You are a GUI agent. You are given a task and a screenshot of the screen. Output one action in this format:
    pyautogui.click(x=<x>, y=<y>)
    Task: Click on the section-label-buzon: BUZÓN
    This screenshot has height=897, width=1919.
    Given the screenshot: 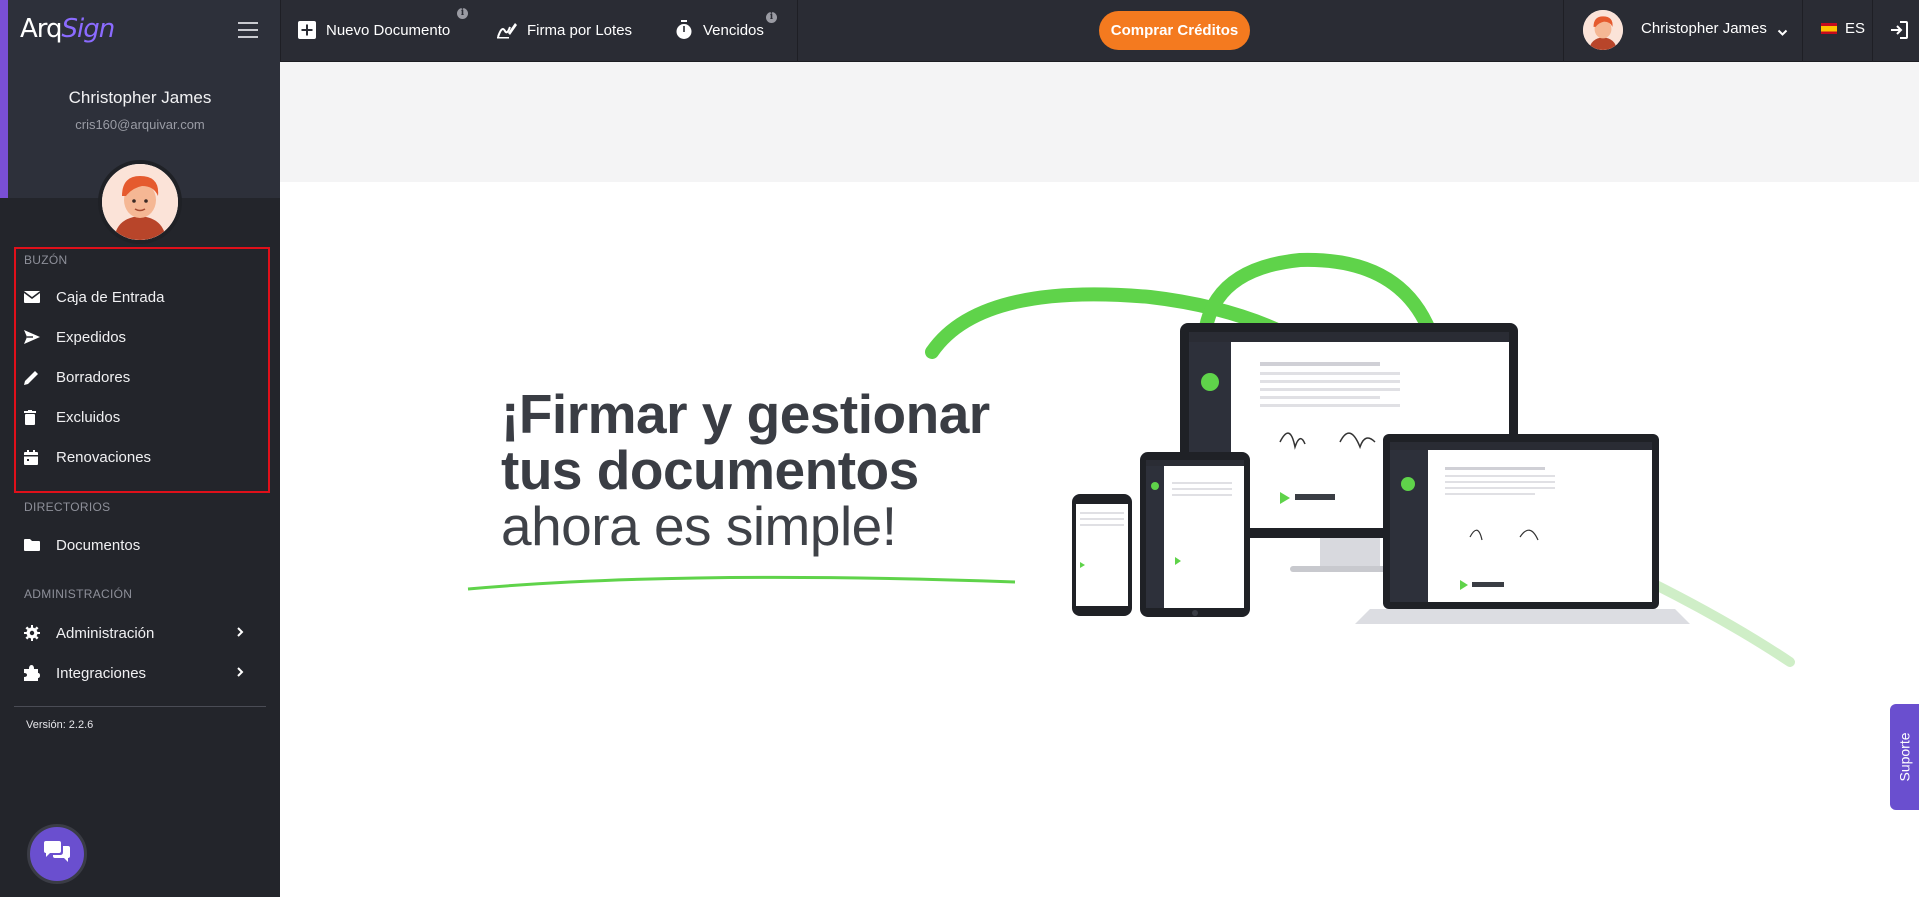 What is the action you would take?
    pyautogui.click(x=46, y=260)
    